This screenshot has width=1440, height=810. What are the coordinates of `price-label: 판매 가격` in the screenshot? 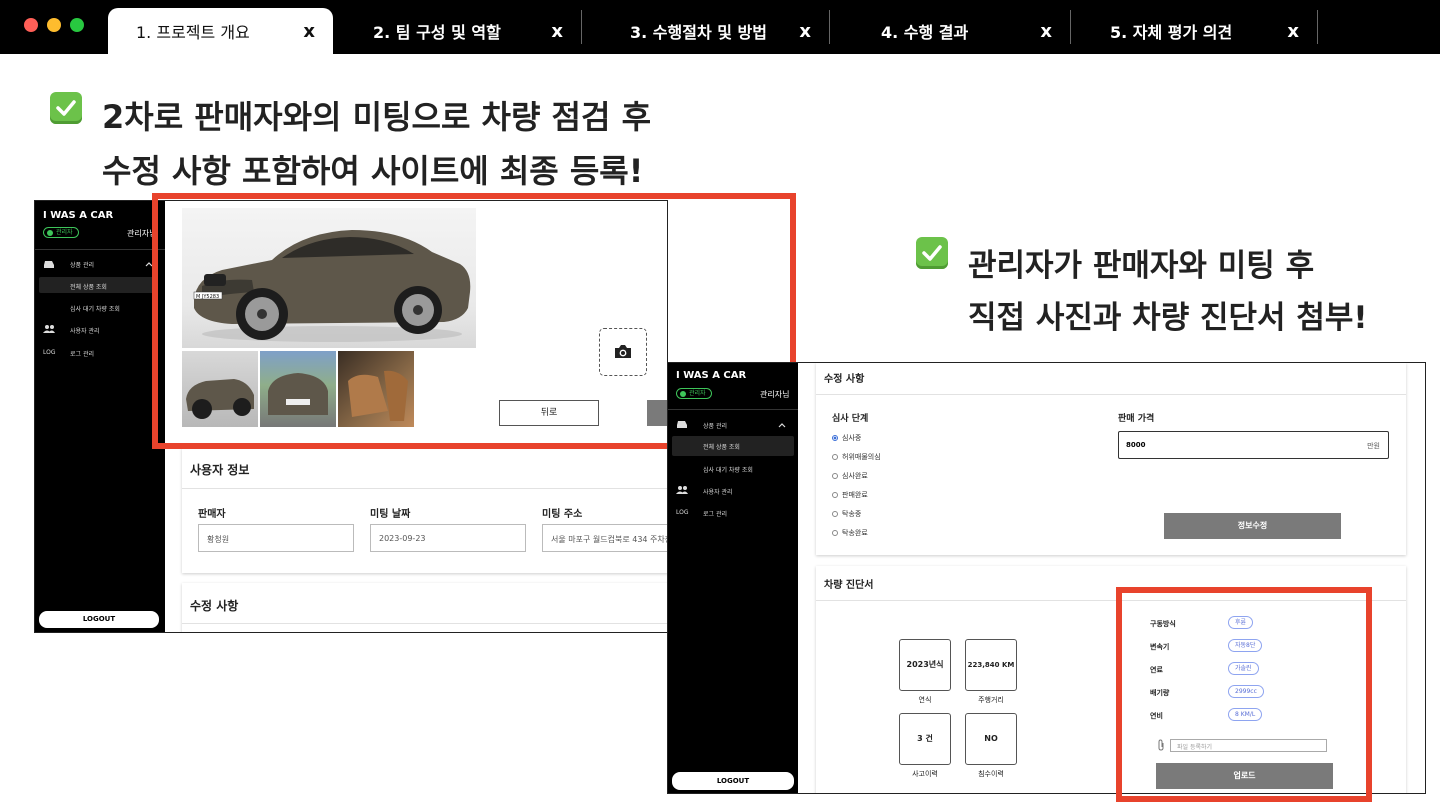 It's located at (1136, 419).